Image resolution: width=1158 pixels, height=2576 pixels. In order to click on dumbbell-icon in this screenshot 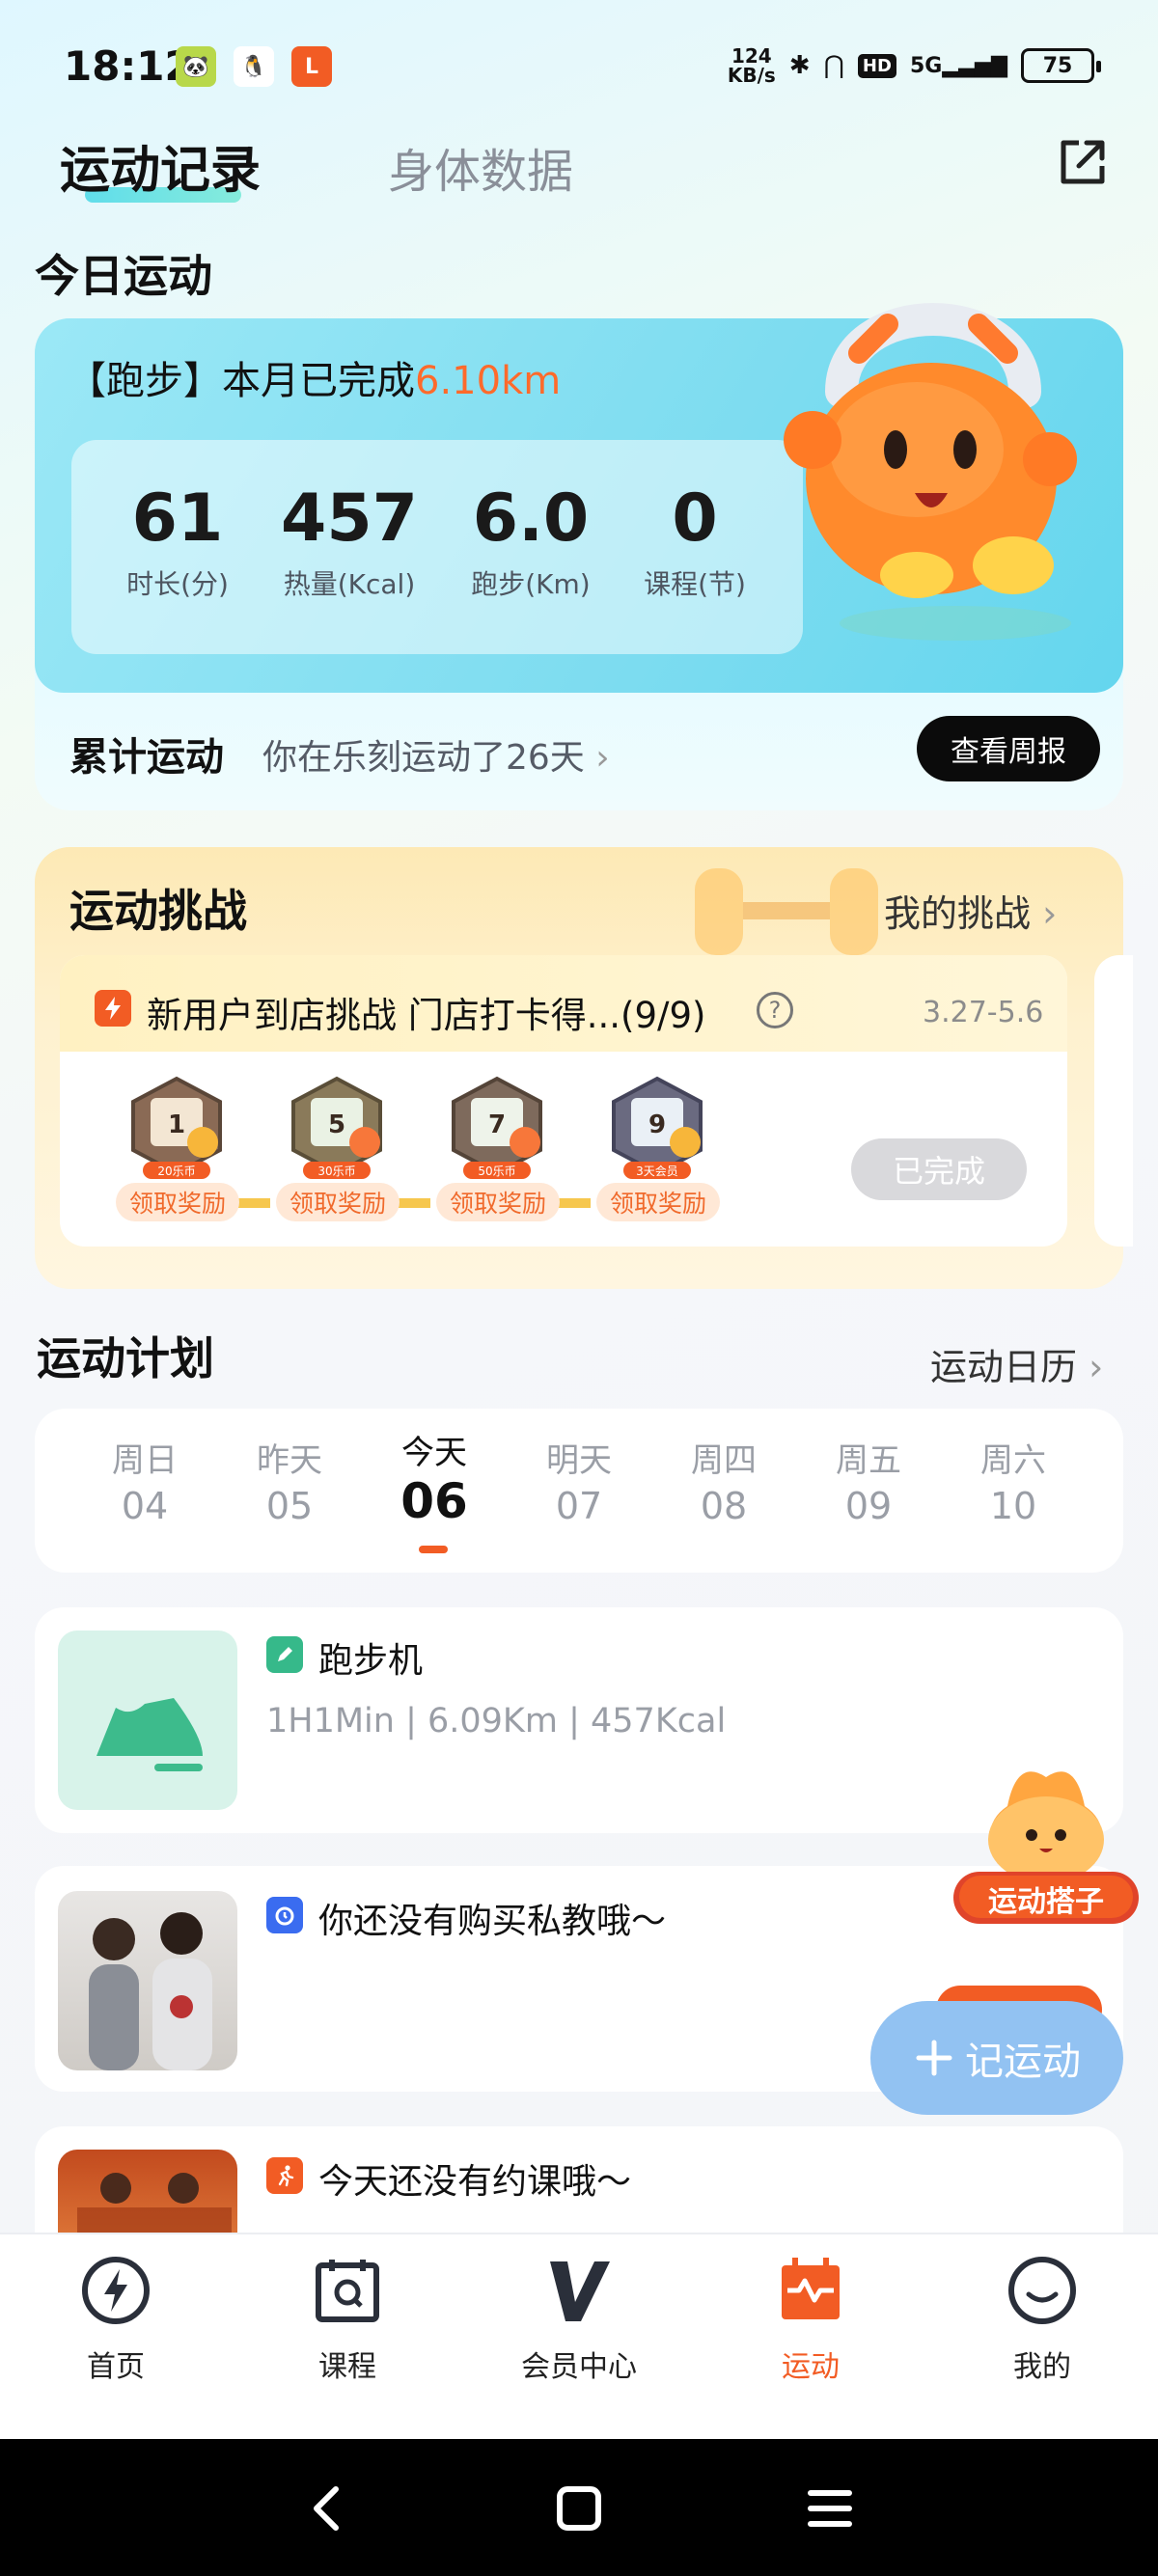, I will do `click(786, 911)`.